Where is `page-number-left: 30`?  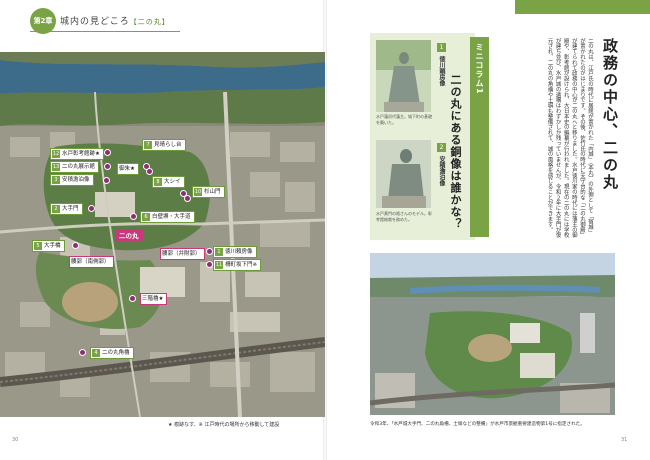
page-number-left: 30 is located at coordinates (15, 440).